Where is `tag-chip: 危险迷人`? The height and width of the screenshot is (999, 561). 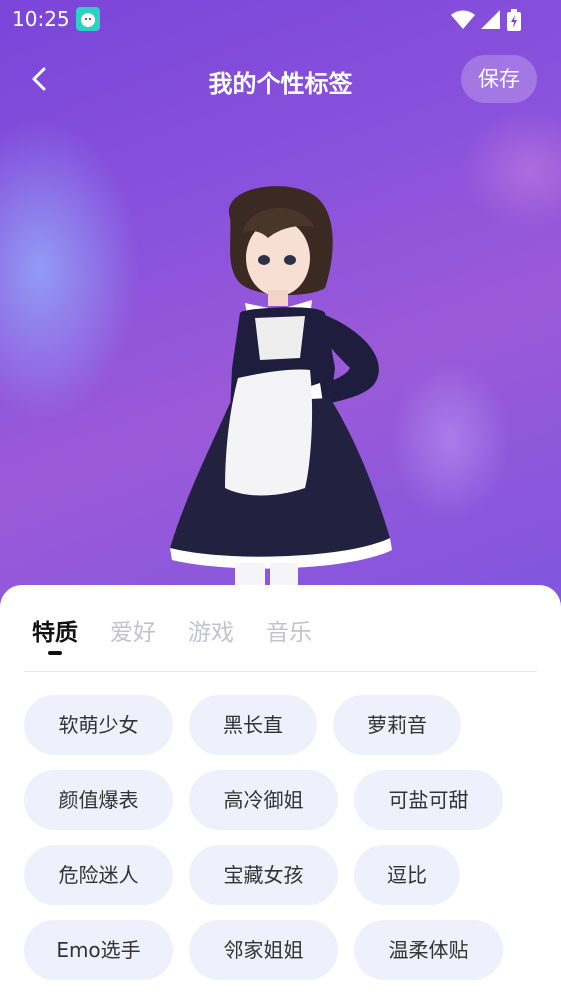
tag-chip: 危险迷人 is located at coordinates (98, 875).